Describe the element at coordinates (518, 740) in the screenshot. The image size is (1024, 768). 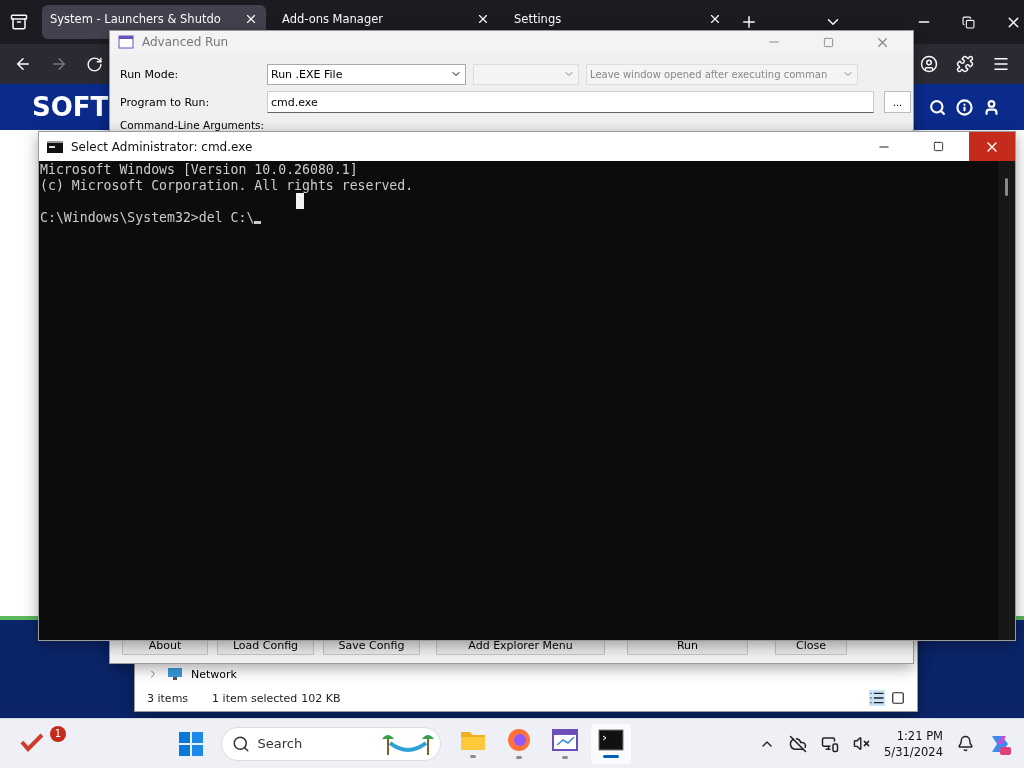
I see `browser-icon` at that location.